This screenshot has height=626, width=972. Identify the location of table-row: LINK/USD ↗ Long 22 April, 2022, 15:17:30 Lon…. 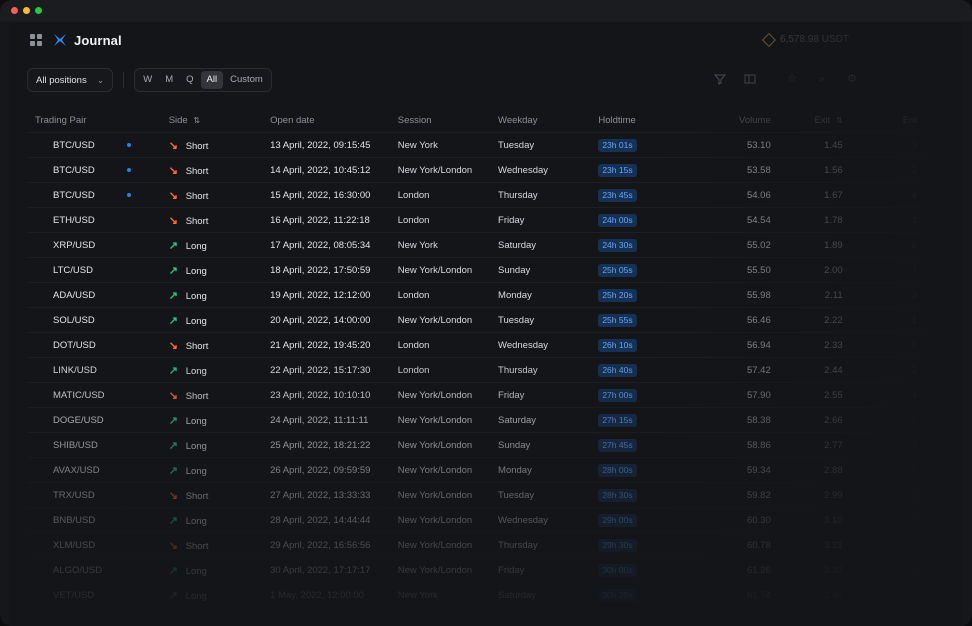
(487, 370).